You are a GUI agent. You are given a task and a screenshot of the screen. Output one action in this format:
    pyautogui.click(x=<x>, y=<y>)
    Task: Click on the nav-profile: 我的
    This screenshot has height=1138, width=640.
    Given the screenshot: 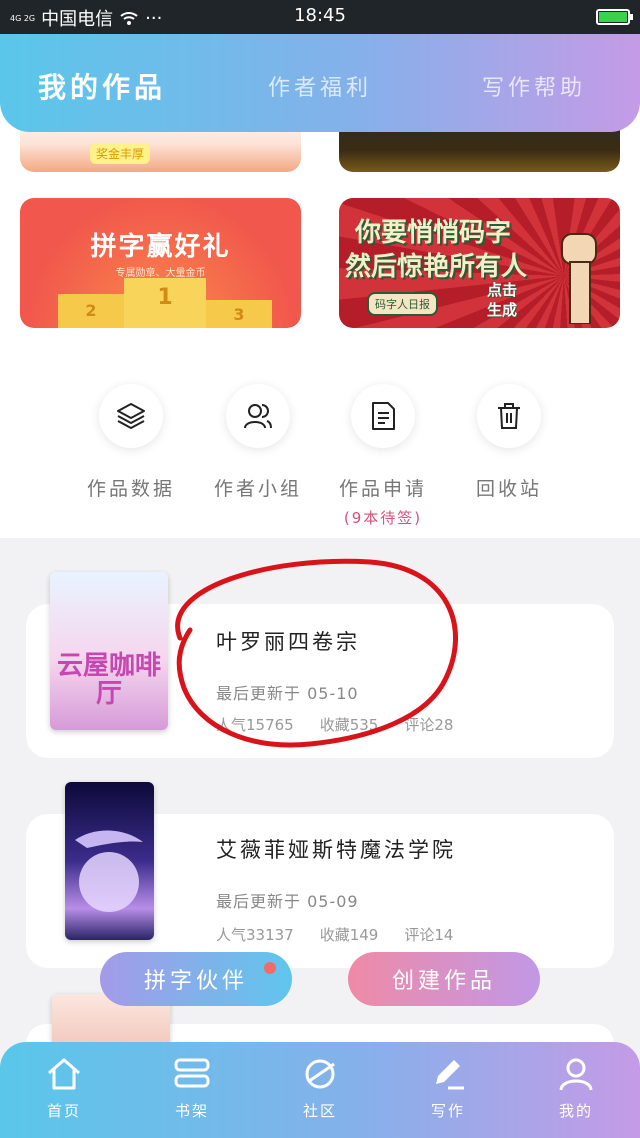 What is the action you would take?
    pyautogui.click(x=576, y=1088)
    